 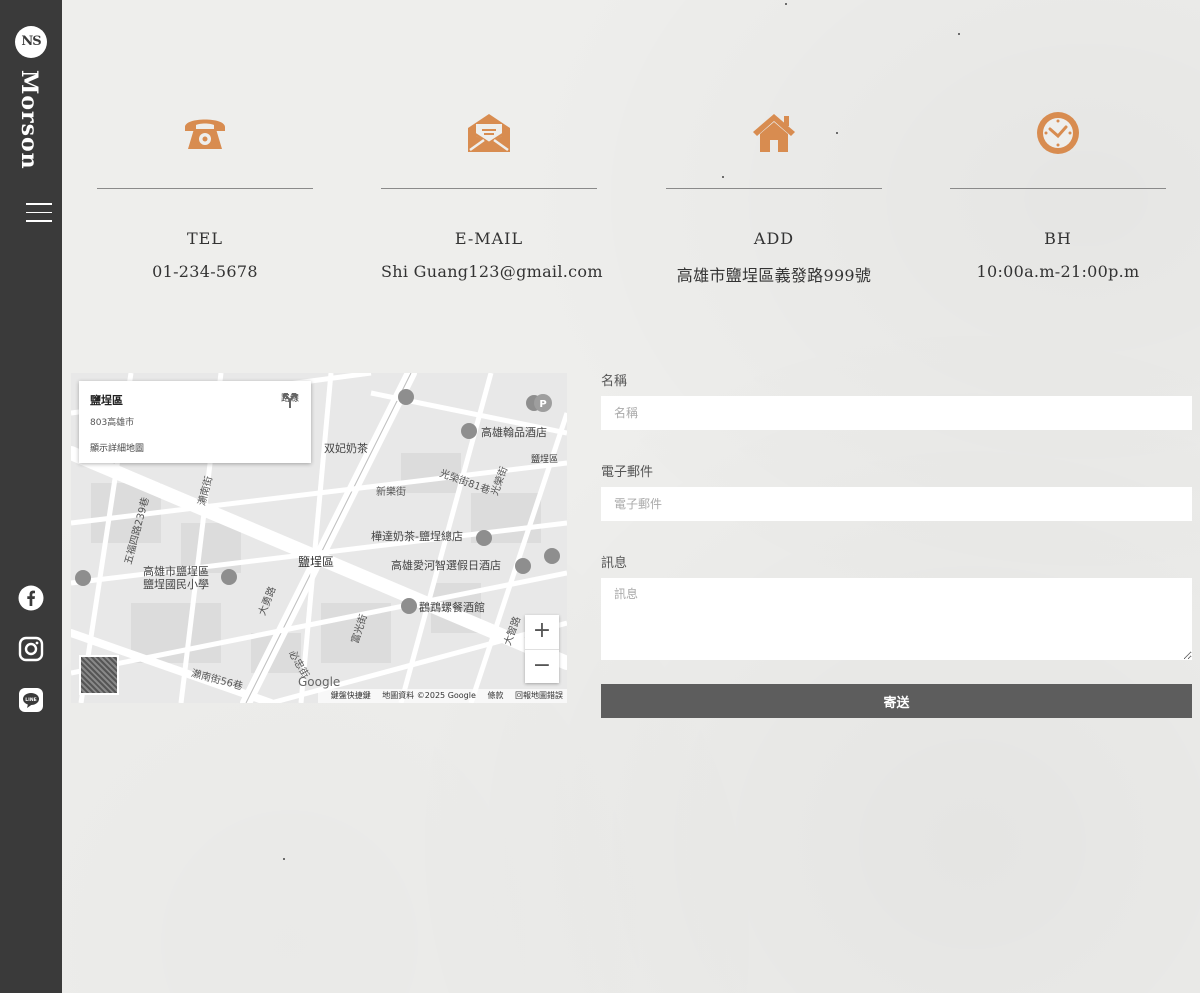 What do you see at coordinates (39, 214) in the screenshot?
I see `hamburger-menu-icon` at bounding box center [39, 214].